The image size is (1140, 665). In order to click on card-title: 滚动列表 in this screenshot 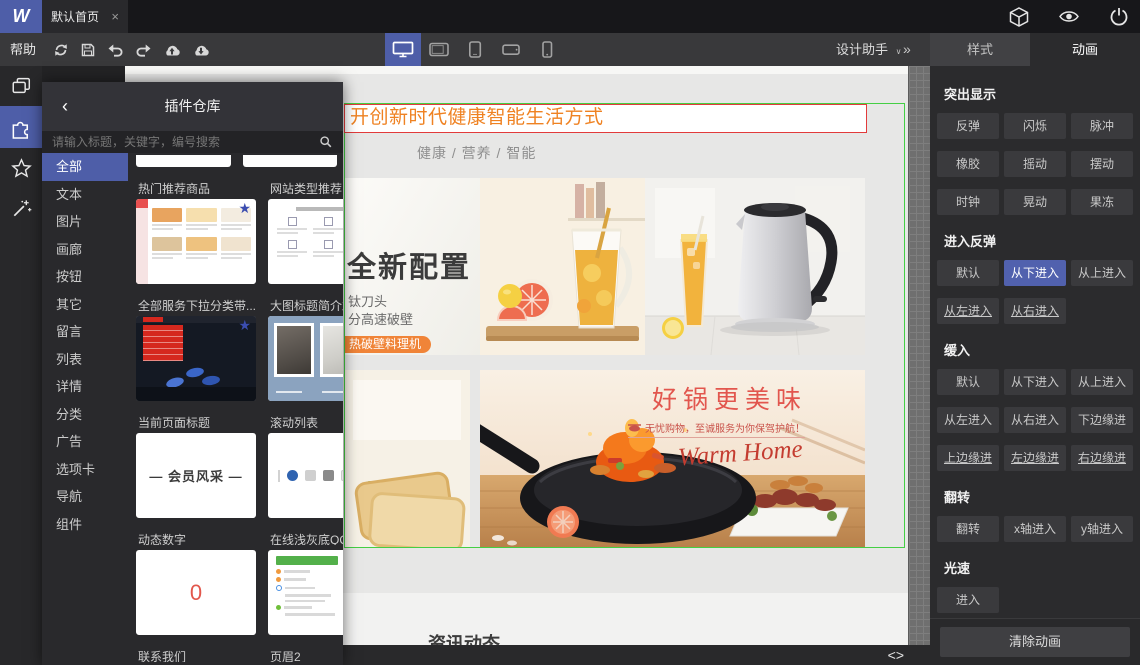, I will do `click(294, 422)`.